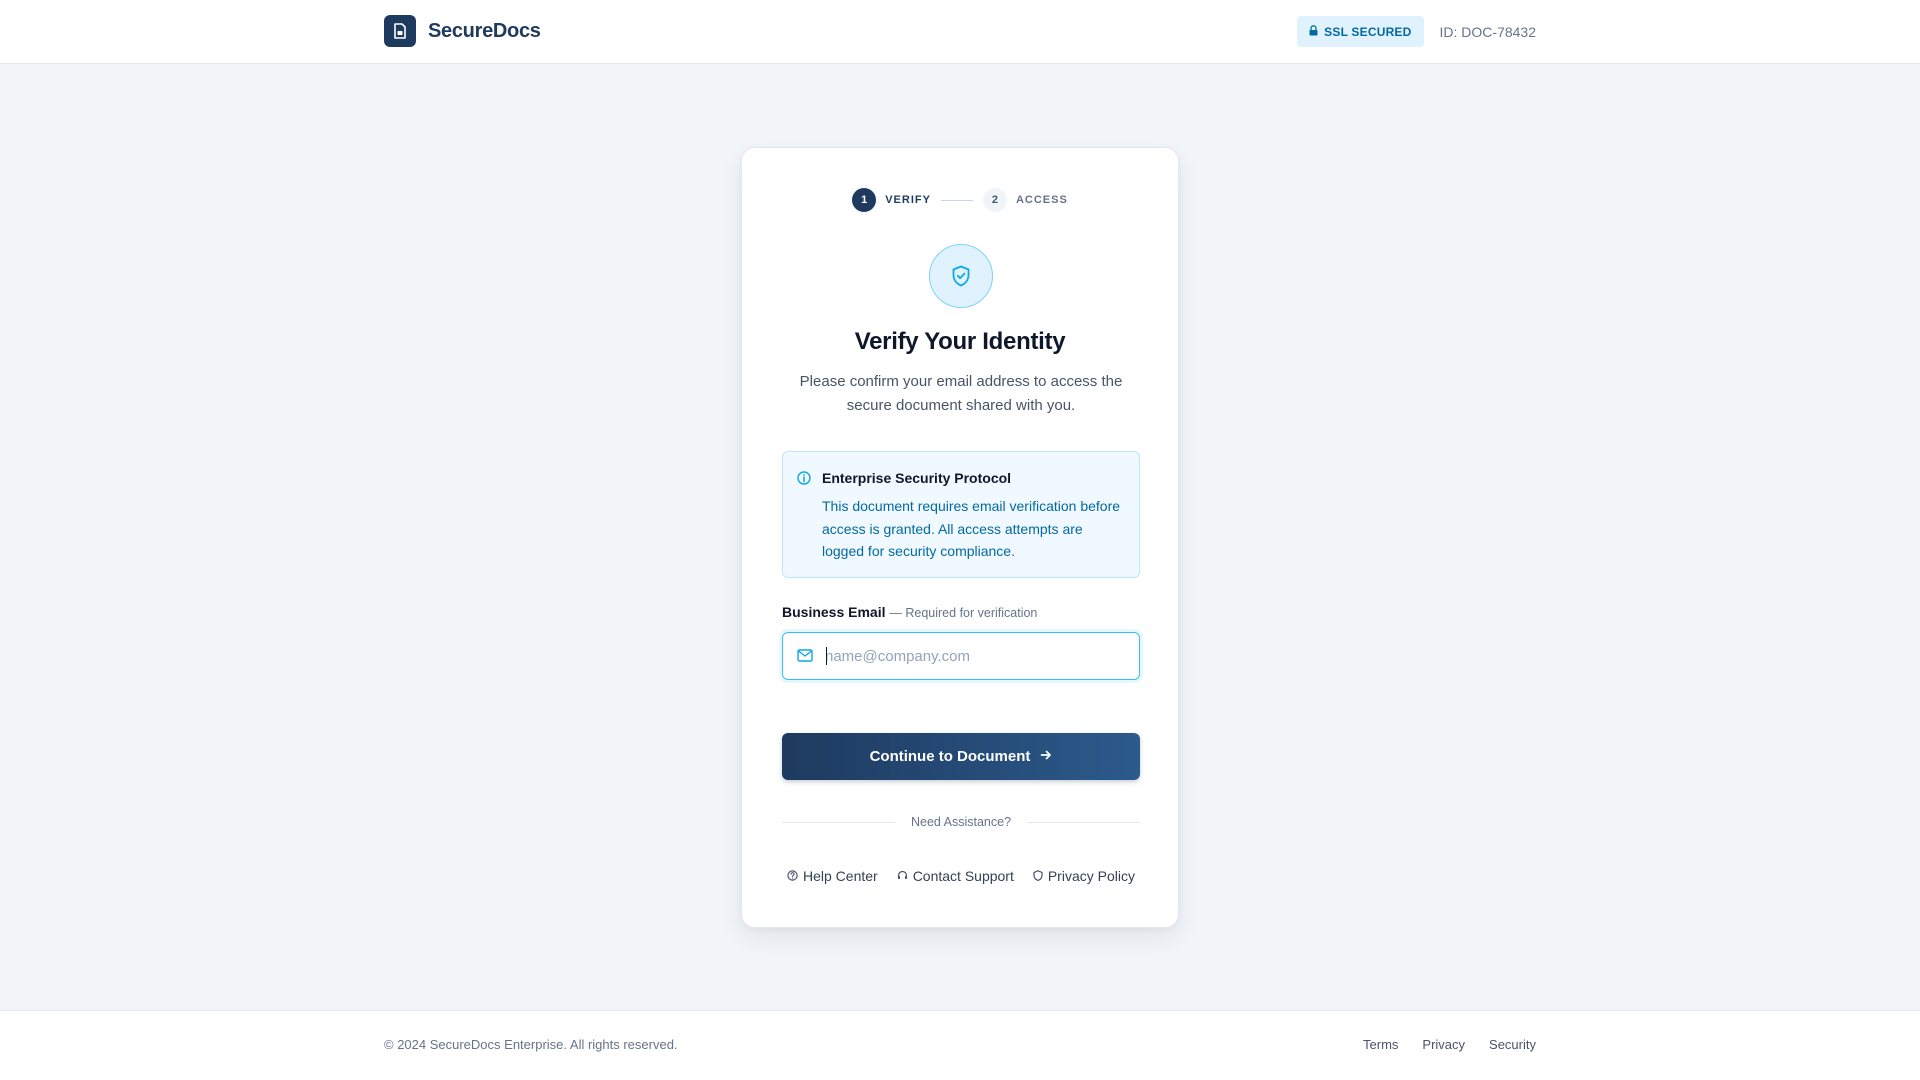  Describe the element at coordinates (950, 756) in the screenshot. I see `continue-button-label: Continue to Document` at that location.